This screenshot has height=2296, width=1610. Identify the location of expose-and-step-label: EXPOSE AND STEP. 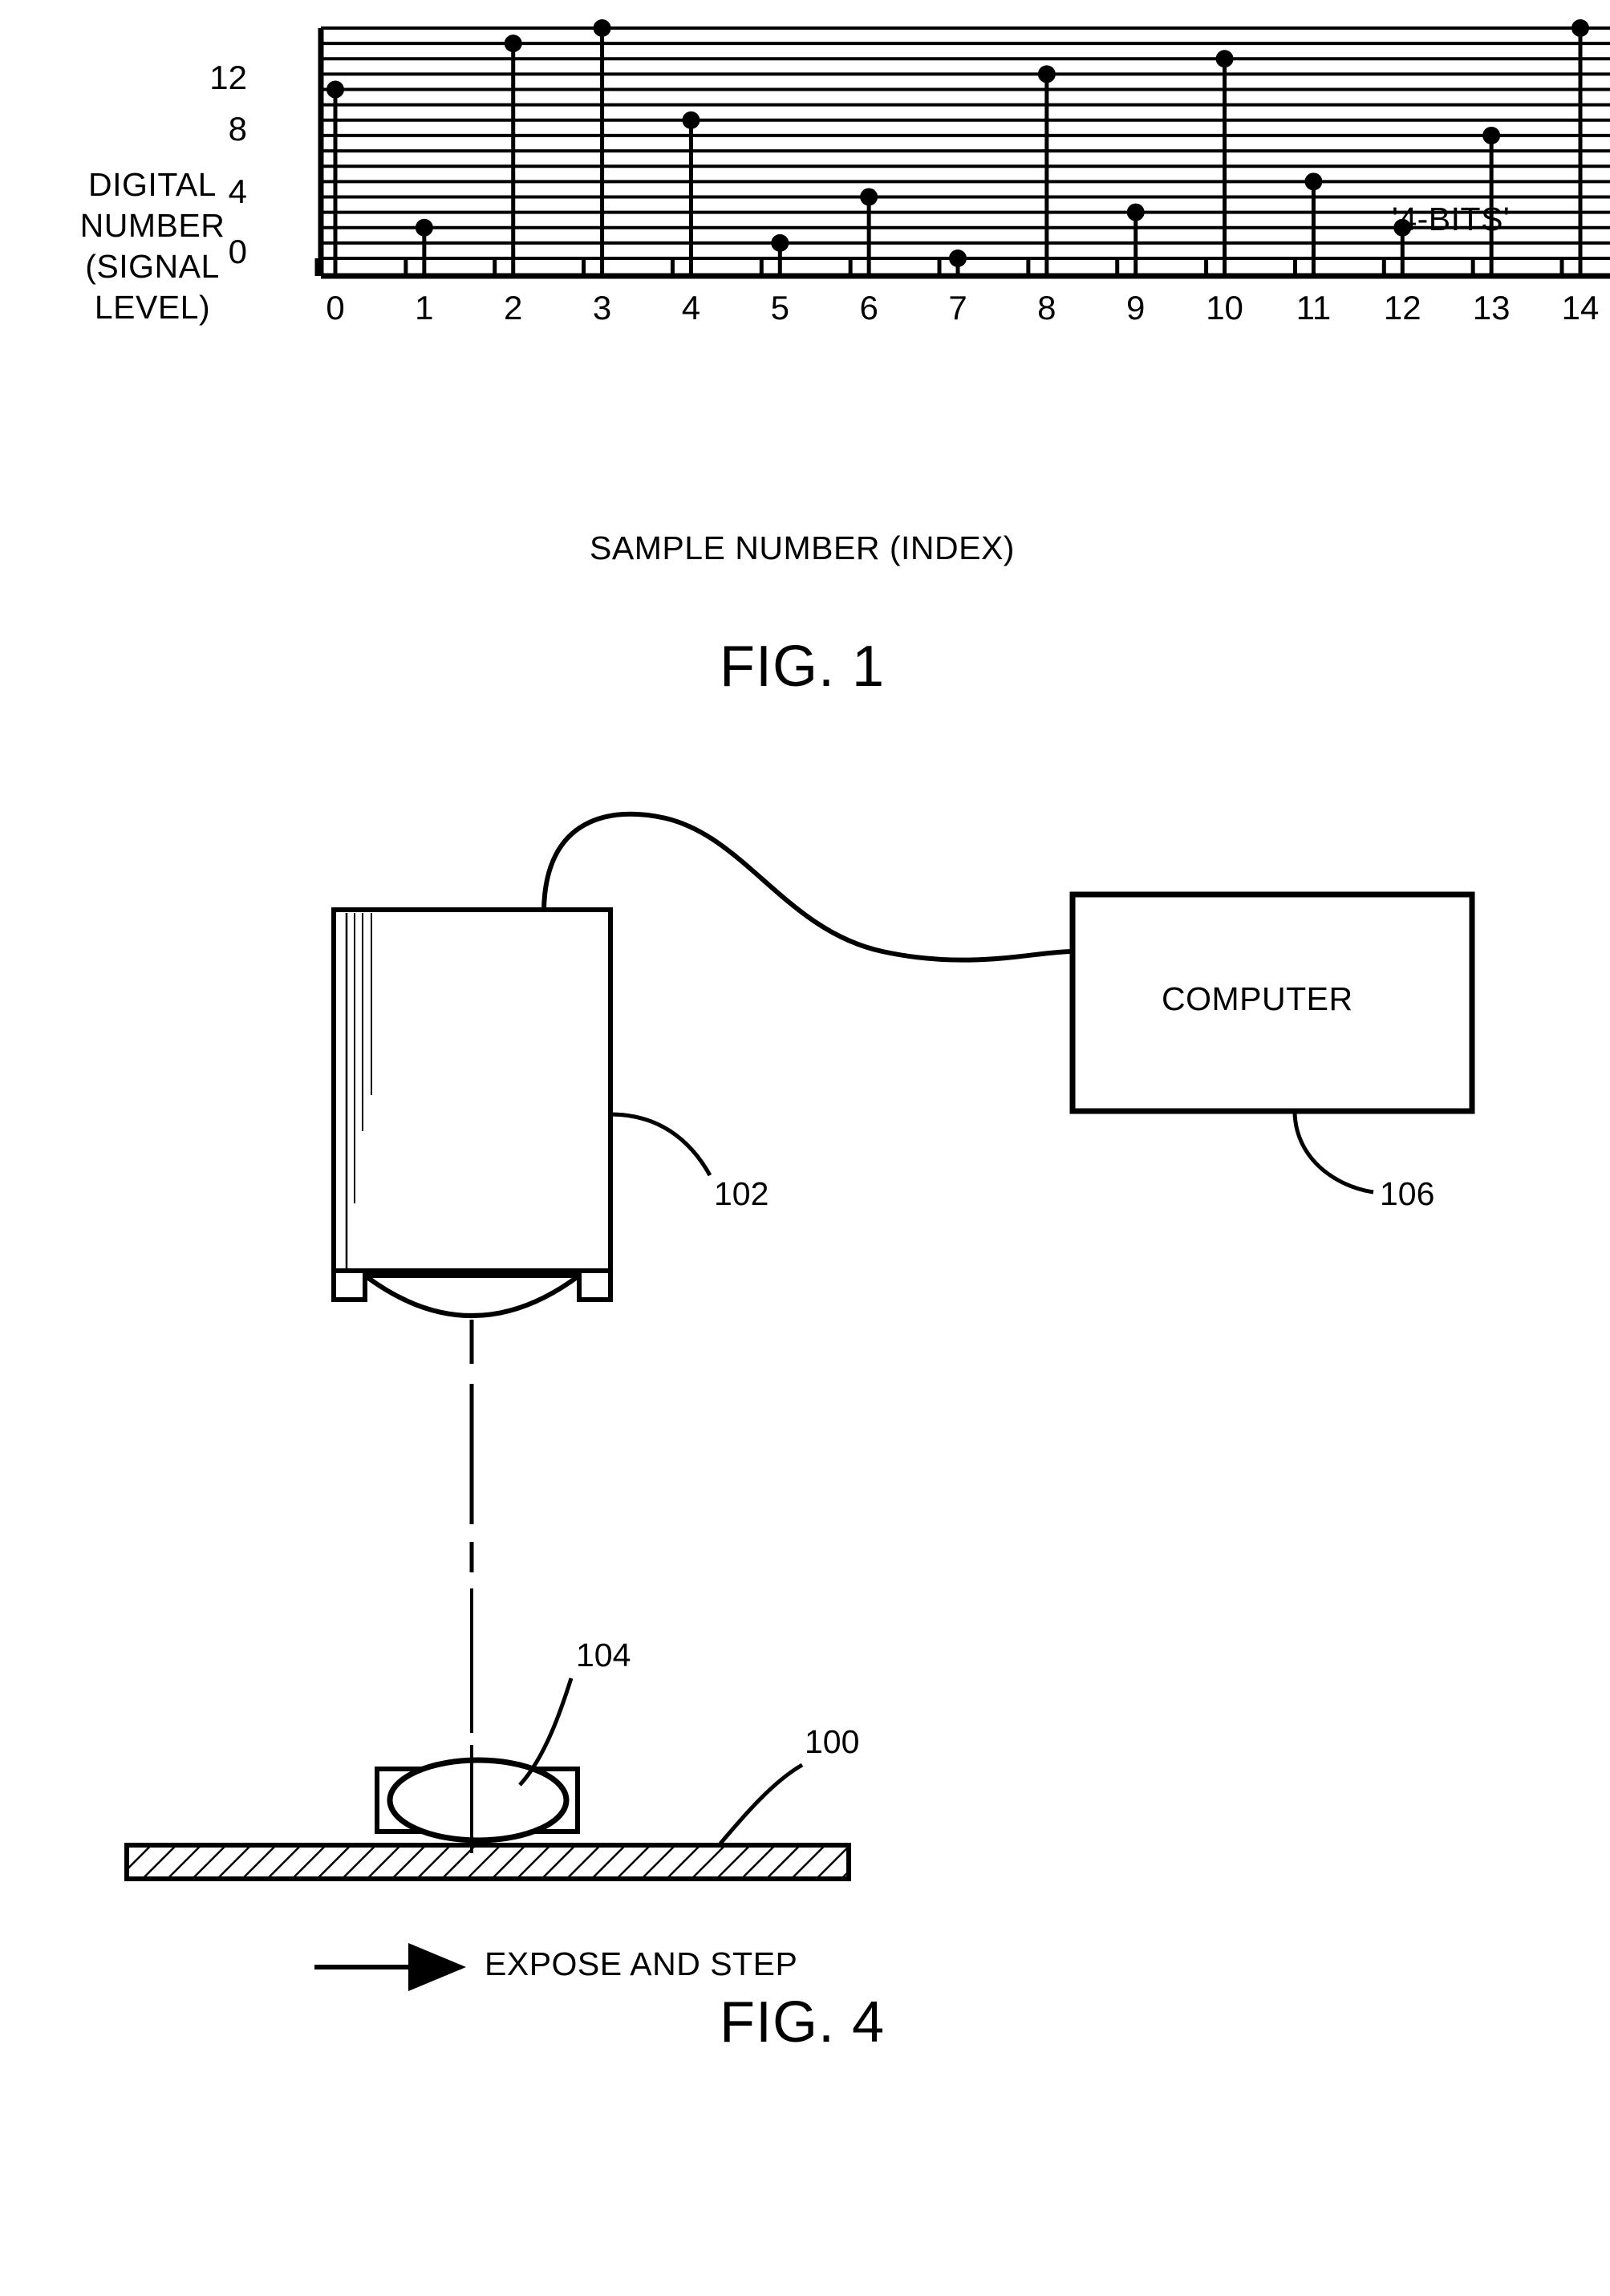
(641, 1963).